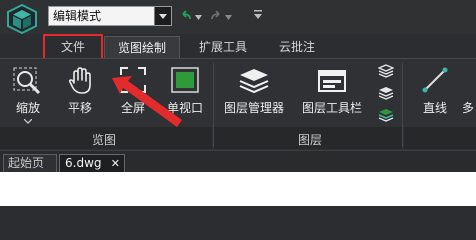  Describe the element at coordinates (79, 108) in the screenshot. I see `pan-label: 平移` at that location.